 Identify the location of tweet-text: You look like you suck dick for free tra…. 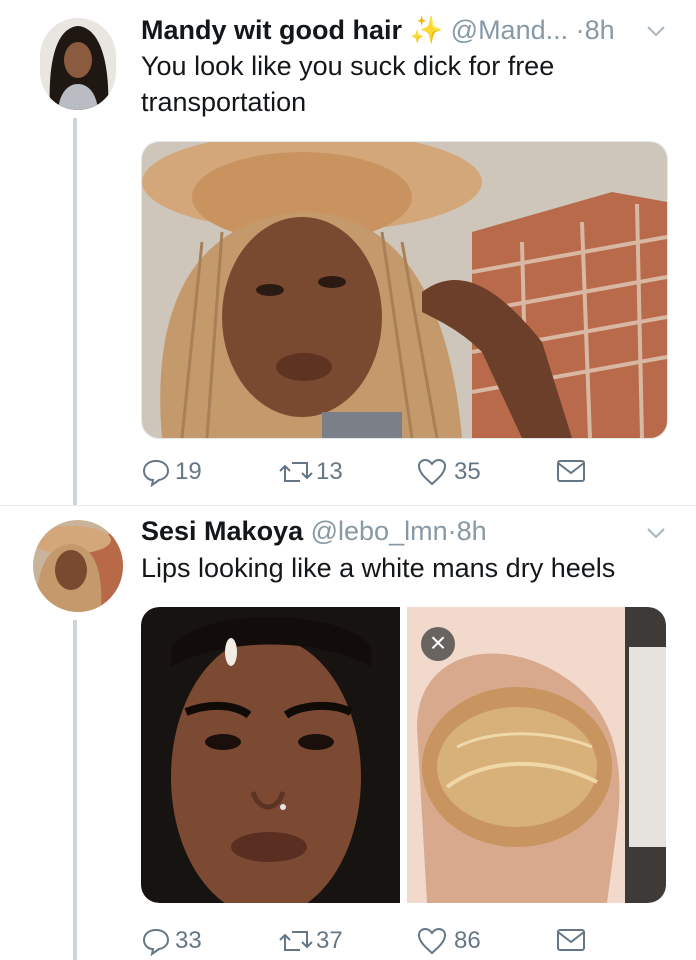
(348, 84).